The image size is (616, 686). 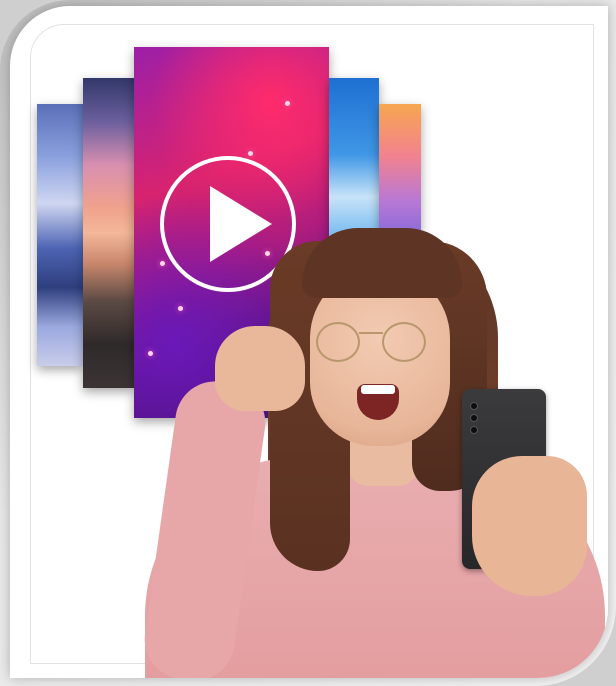 What do you see at coordinates (260, 368) in the screenshot?
I see `left-hand` at bounding box center [260, 368].